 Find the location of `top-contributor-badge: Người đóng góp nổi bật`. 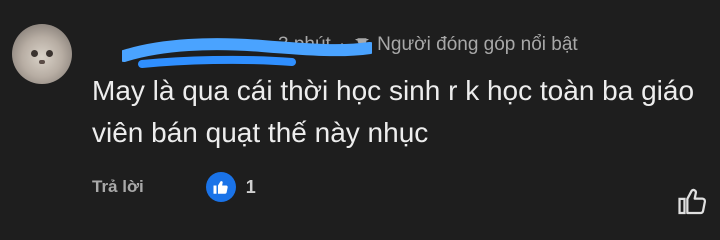

top-contributor-badge: Người đóng góp nổi bật is located at coordinates (477, 44).